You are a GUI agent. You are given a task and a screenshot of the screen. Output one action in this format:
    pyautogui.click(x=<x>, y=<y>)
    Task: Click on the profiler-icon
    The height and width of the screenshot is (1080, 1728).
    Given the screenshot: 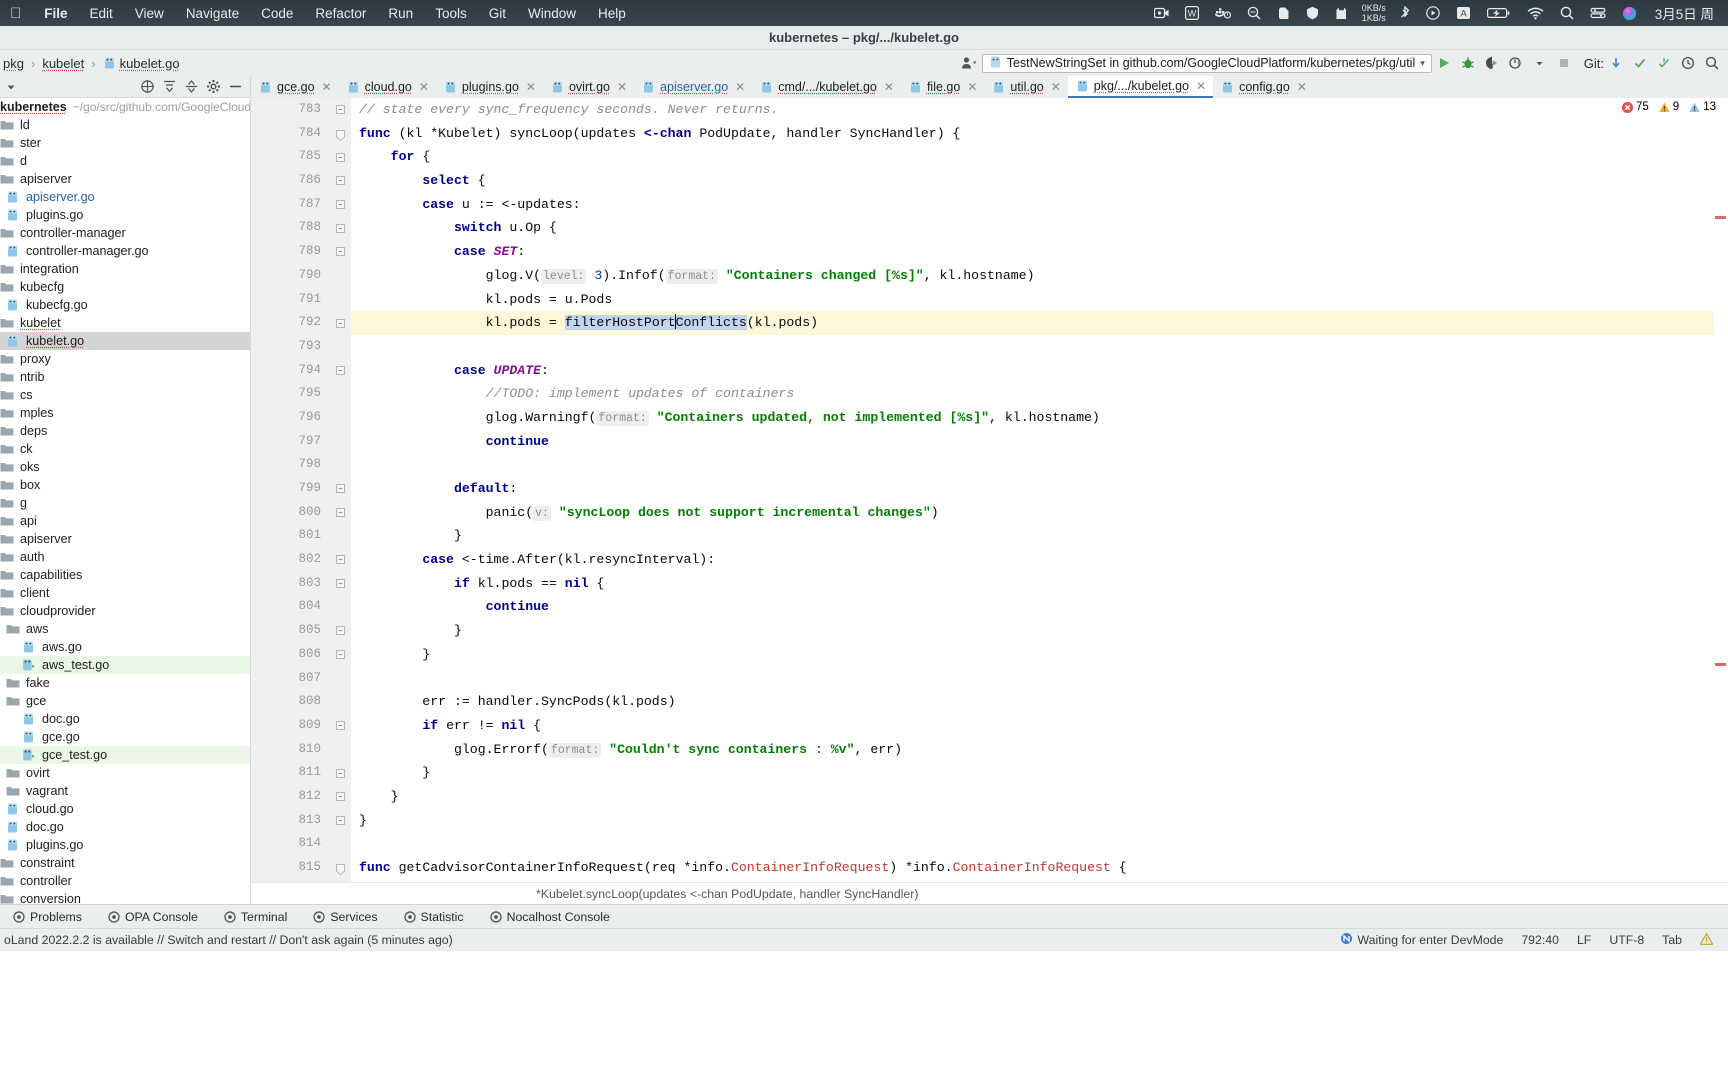 What is the action you would take?
    pyautogui.click(x=1516, y=63)
    